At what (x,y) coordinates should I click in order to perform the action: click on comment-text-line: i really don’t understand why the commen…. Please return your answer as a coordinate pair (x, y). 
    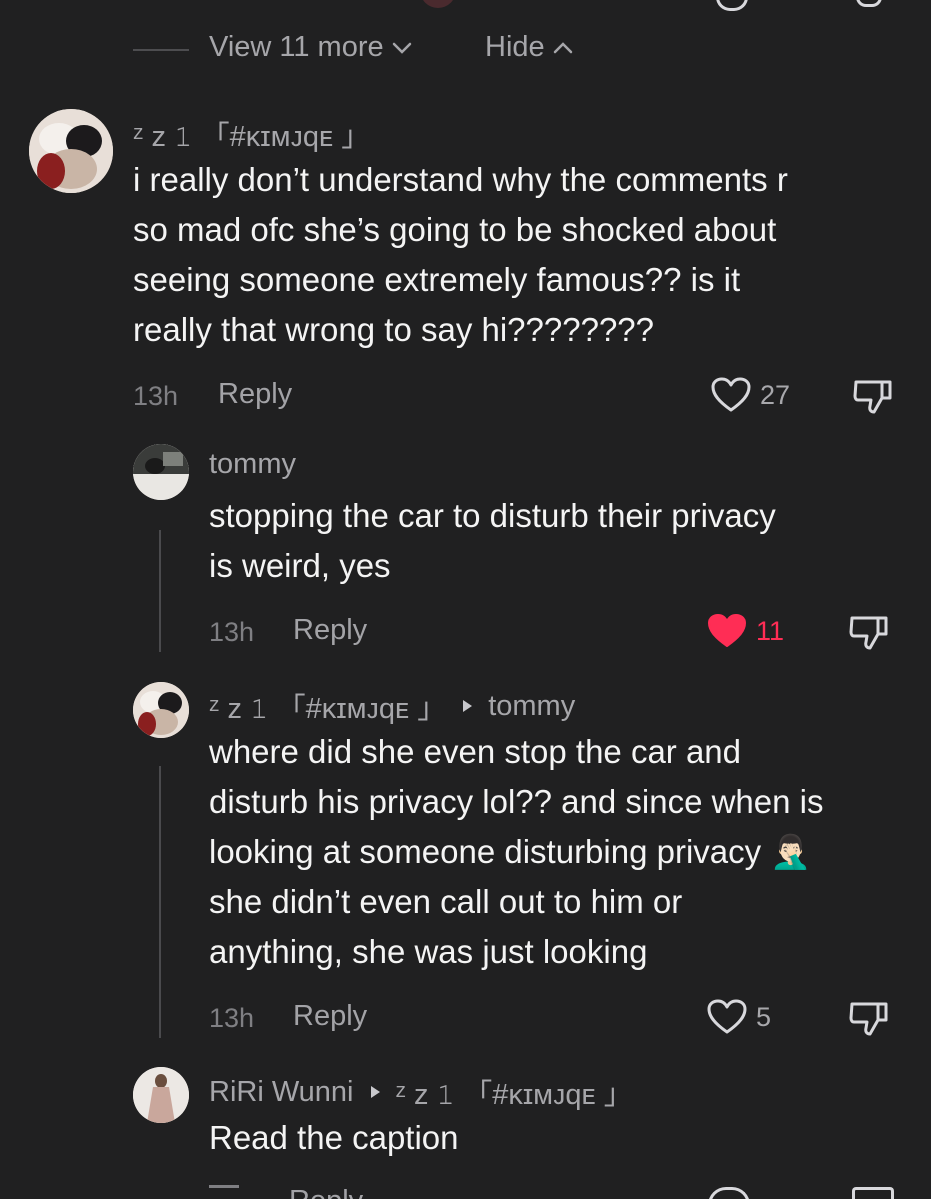
    Looking at the image, I should click on (460, 179).